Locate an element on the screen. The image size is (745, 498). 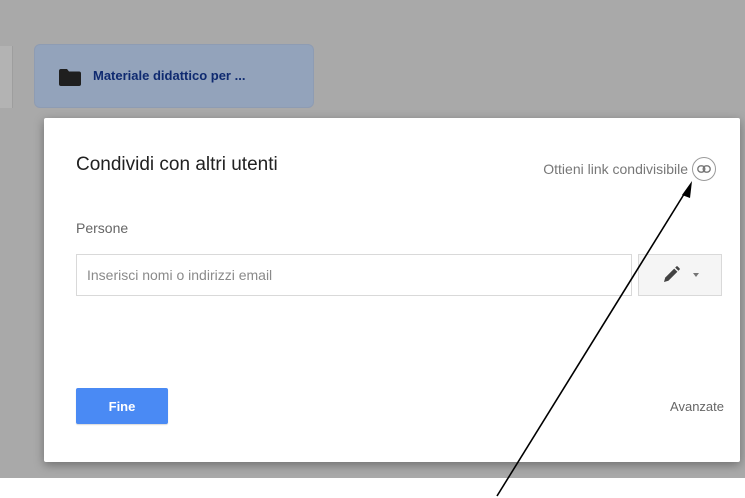
folder-icon is located at coordinates (70, 77).